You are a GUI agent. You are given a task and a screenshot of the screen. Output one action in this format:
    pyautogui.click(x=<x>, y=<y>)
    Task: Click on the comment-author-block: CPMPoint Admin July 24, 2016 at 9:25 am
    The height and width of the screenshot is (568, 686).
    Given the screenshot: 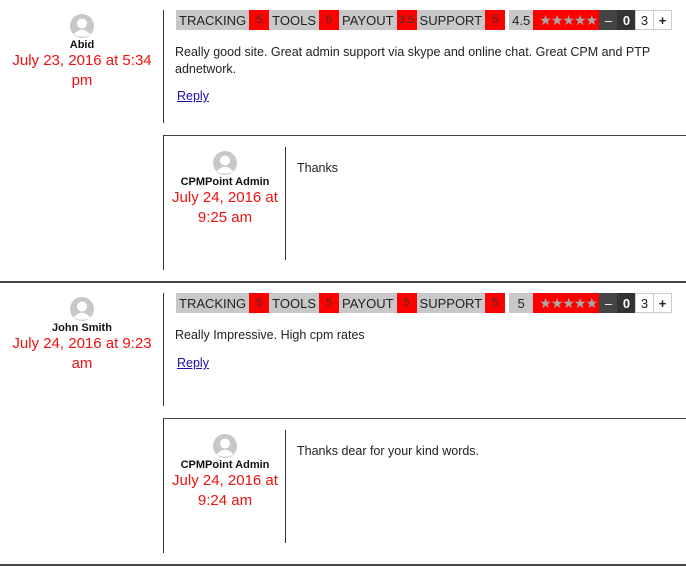 What is the action you would take?
    pyautogui.click(x=225, y=189)
    